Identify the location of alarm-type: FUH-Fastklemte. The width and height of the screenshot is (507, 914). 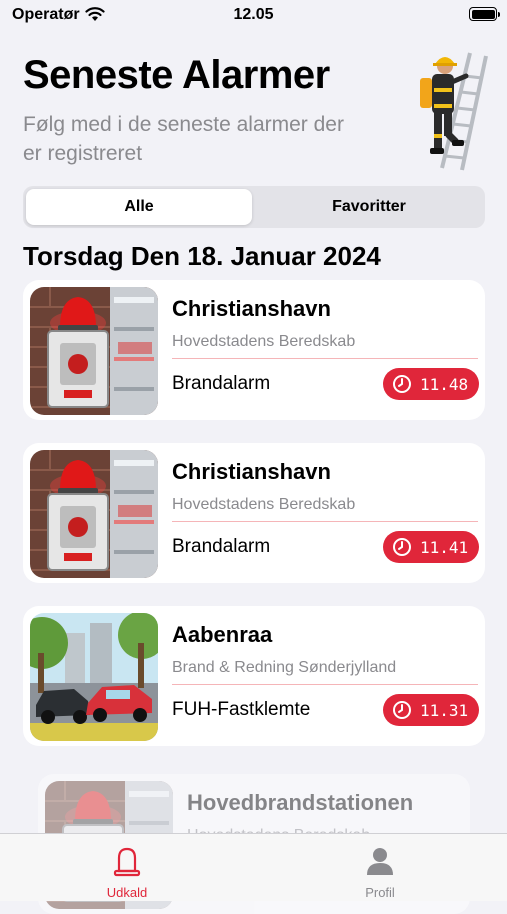
(241, 709).